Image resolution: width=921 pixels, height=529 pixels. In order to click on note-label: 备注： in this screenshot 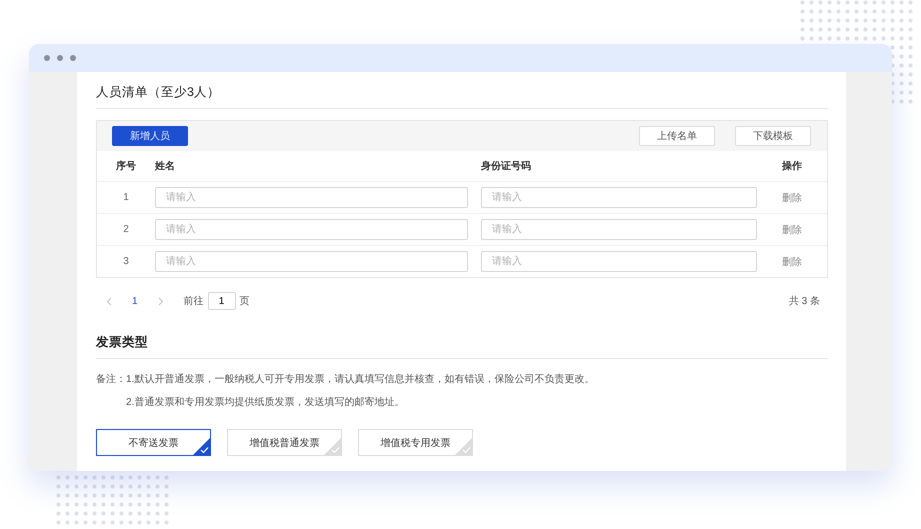, I will do `click(111, 379)`.